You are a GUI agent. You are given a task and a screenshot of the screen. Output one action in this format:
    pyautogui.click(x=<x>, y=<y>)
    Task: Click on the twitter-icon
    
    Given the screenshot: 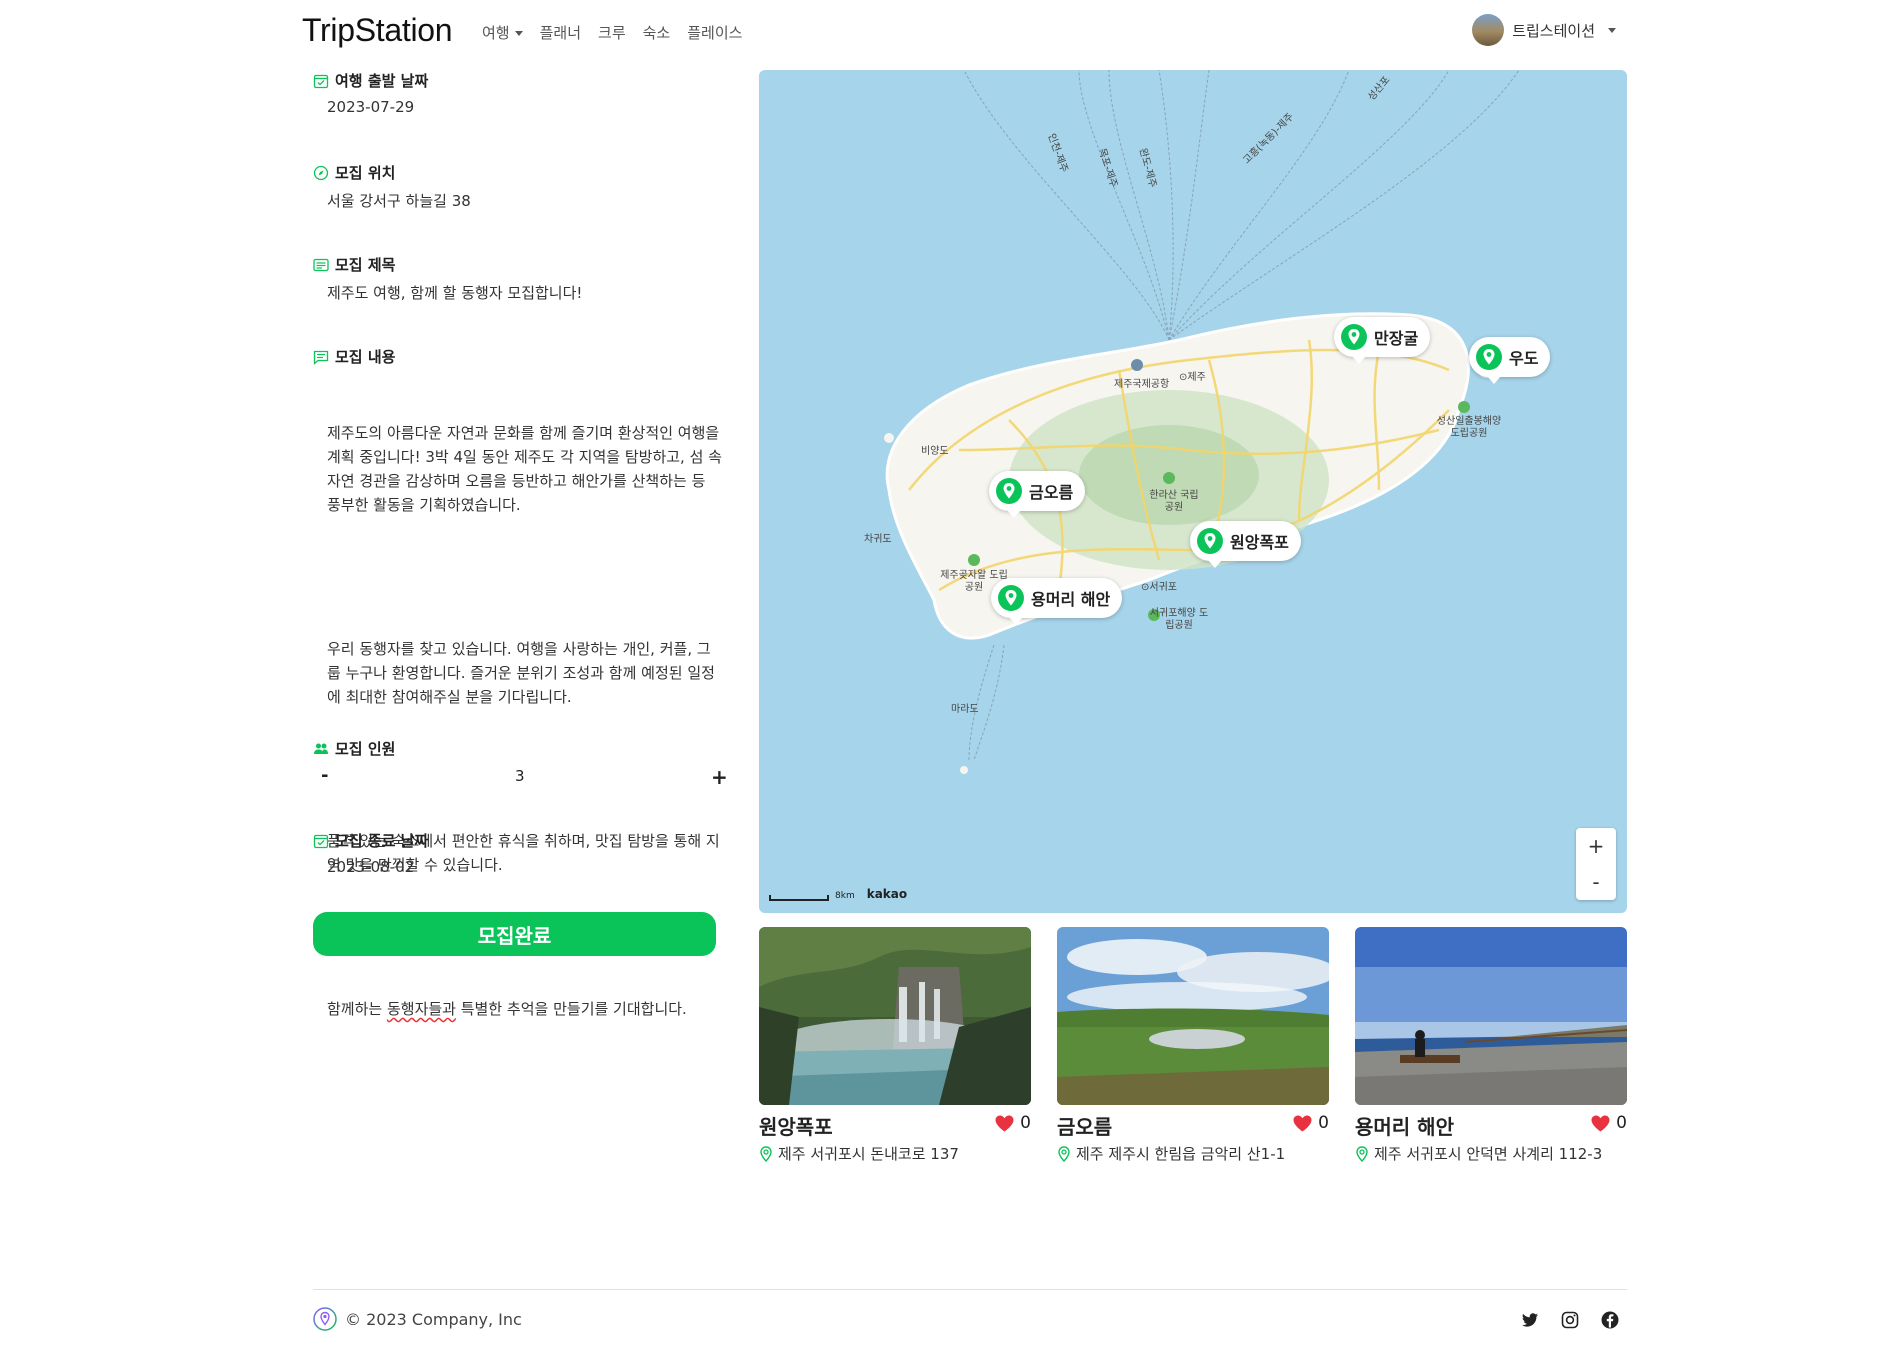 What is the action you would take?
    pyautogui.click(x=1530, y=1320)
    